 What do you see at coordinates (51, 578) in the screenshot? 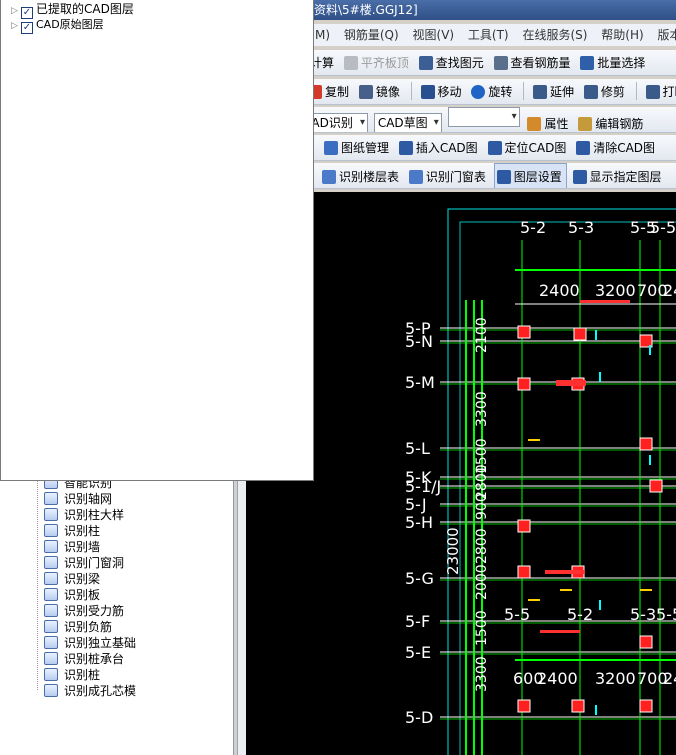
I see `recognize-beam-icon` at bounding box center [51, 578].